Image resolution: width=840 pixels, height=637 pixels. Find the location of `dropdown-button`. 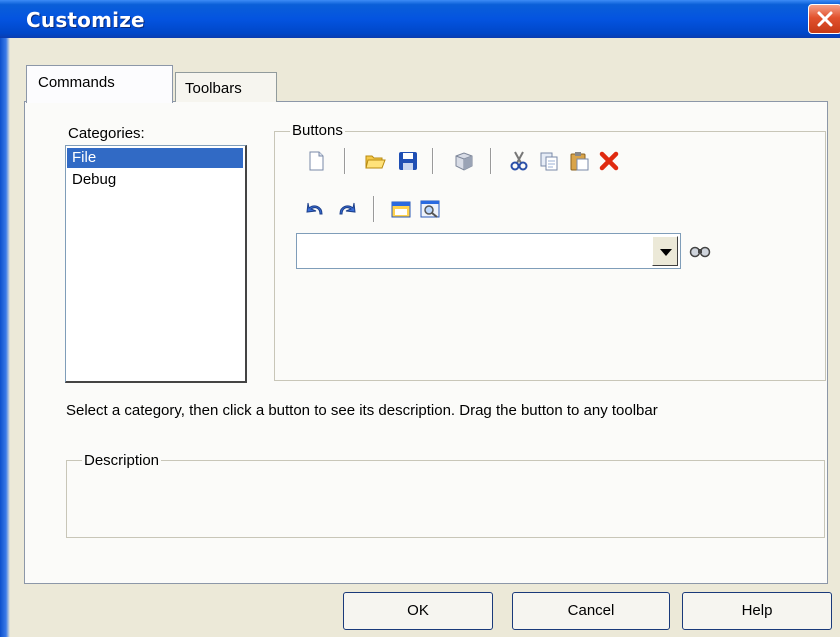

dropdown-button is located at coordinates (665, 251).